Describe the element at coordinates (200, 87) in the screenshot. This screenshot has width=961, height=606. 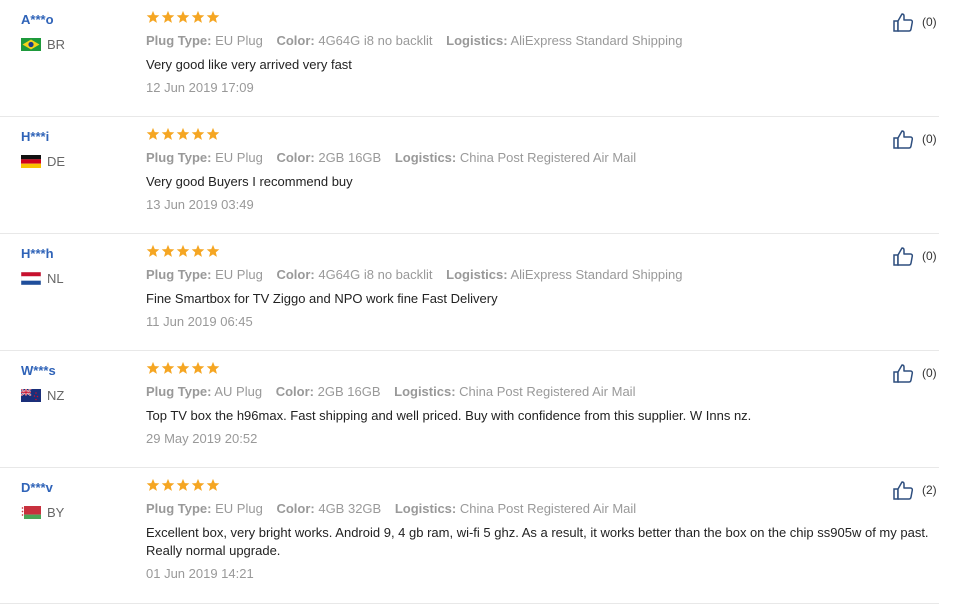
I see `review-date: 12 Jun 2019 17:09` at that location.